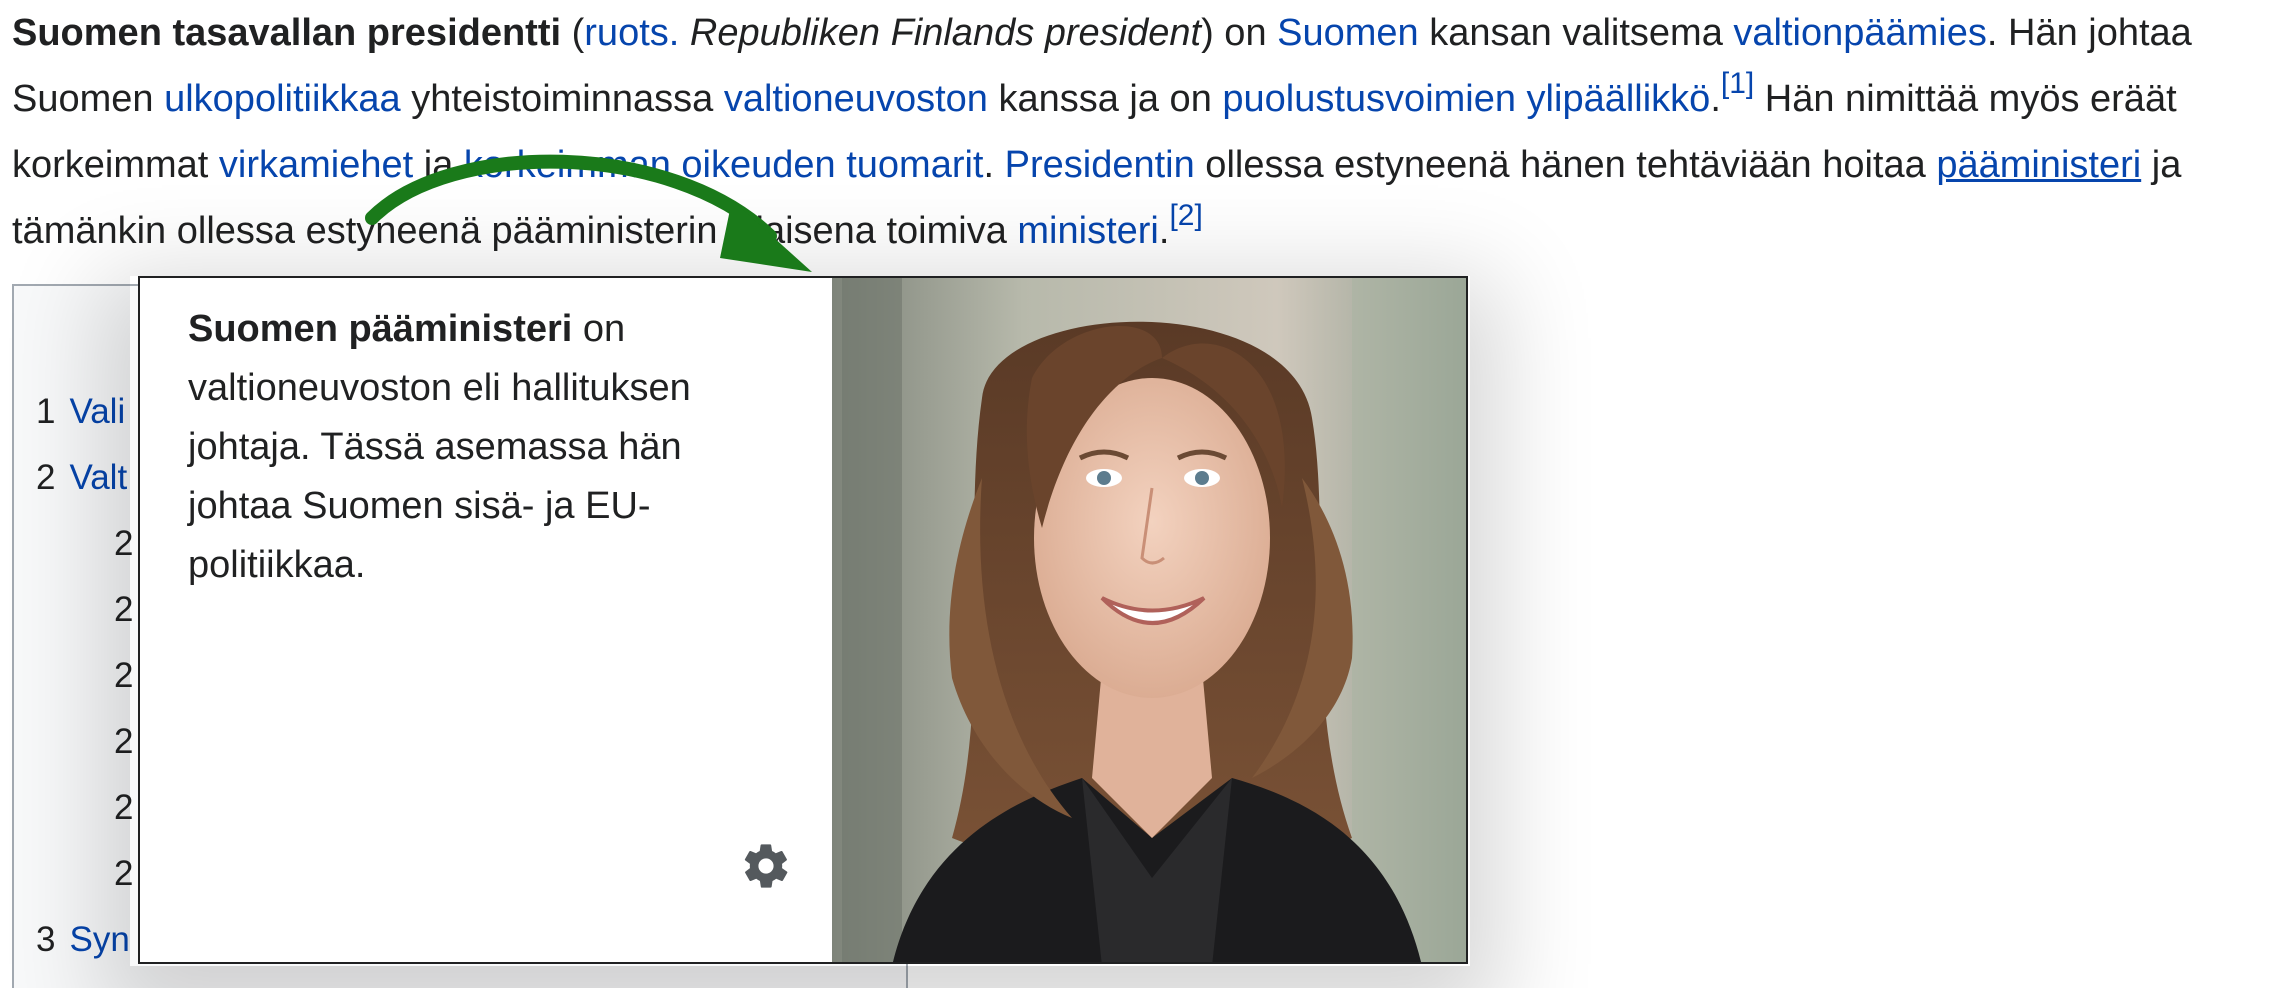 The height and width of the screenshot is (988, 2282). Describe the element at coordinates (1239, 33) in the screenshot. I see `text-close-paren: ) on` at that location.